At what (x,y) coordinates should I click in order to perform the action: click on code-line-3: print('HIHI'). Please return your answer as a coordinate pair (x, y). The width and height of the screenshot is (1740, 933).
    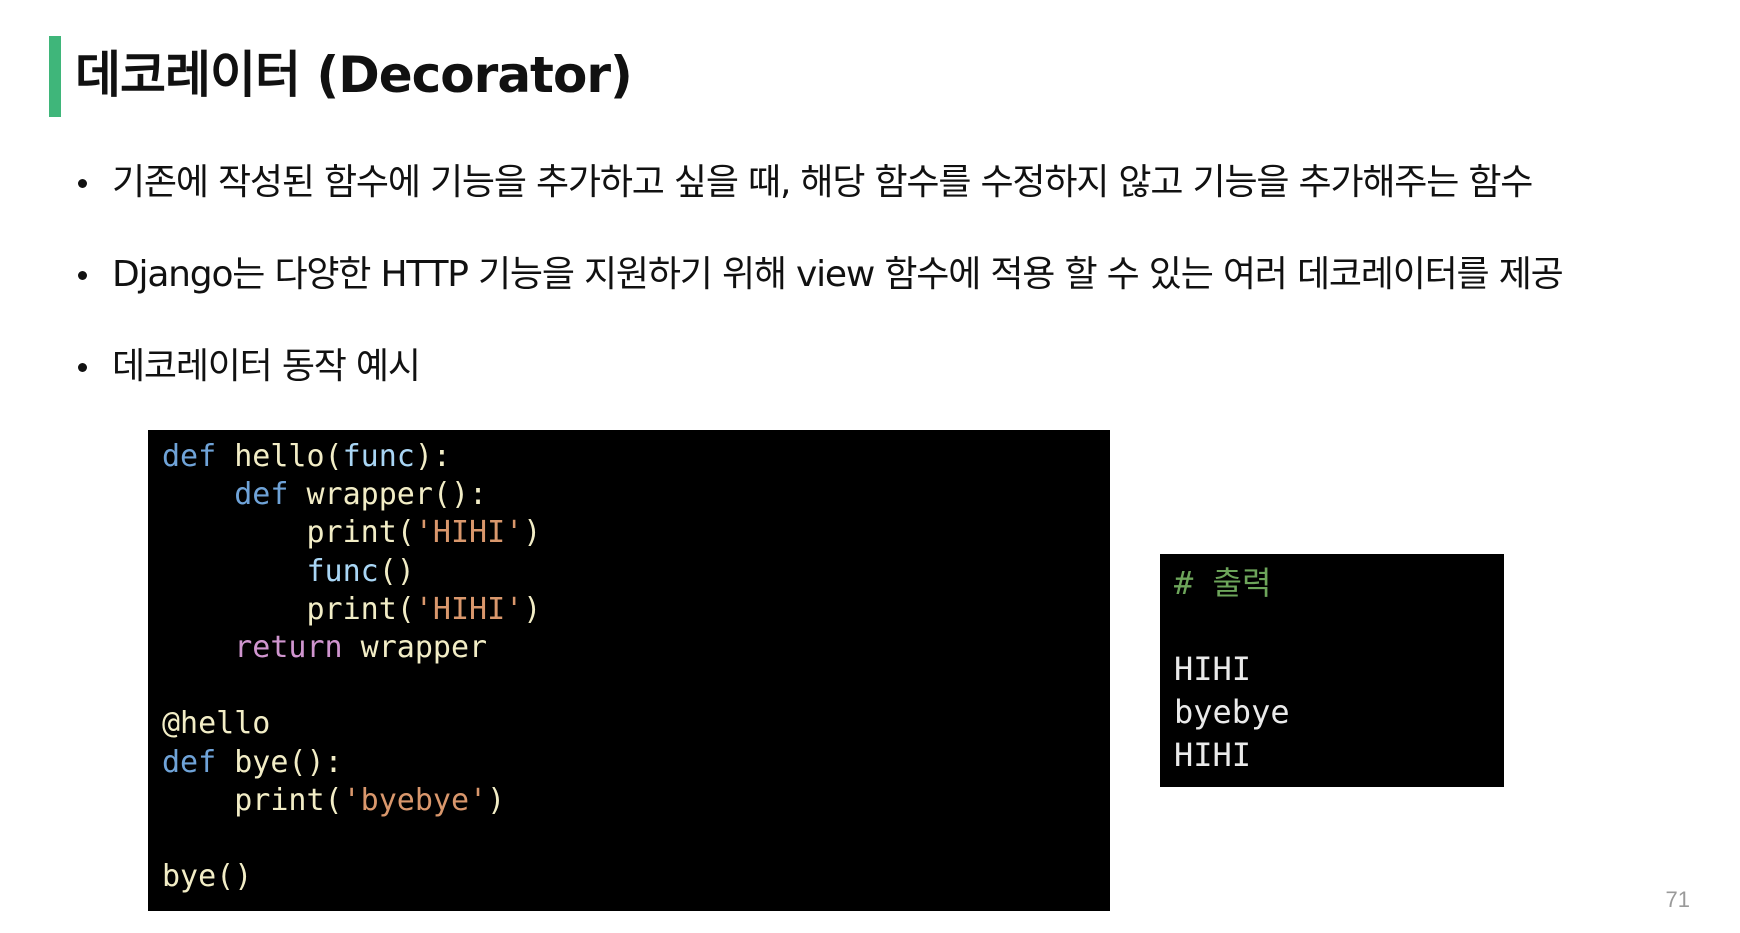
    Looking at the image, I should click on (636, 533).